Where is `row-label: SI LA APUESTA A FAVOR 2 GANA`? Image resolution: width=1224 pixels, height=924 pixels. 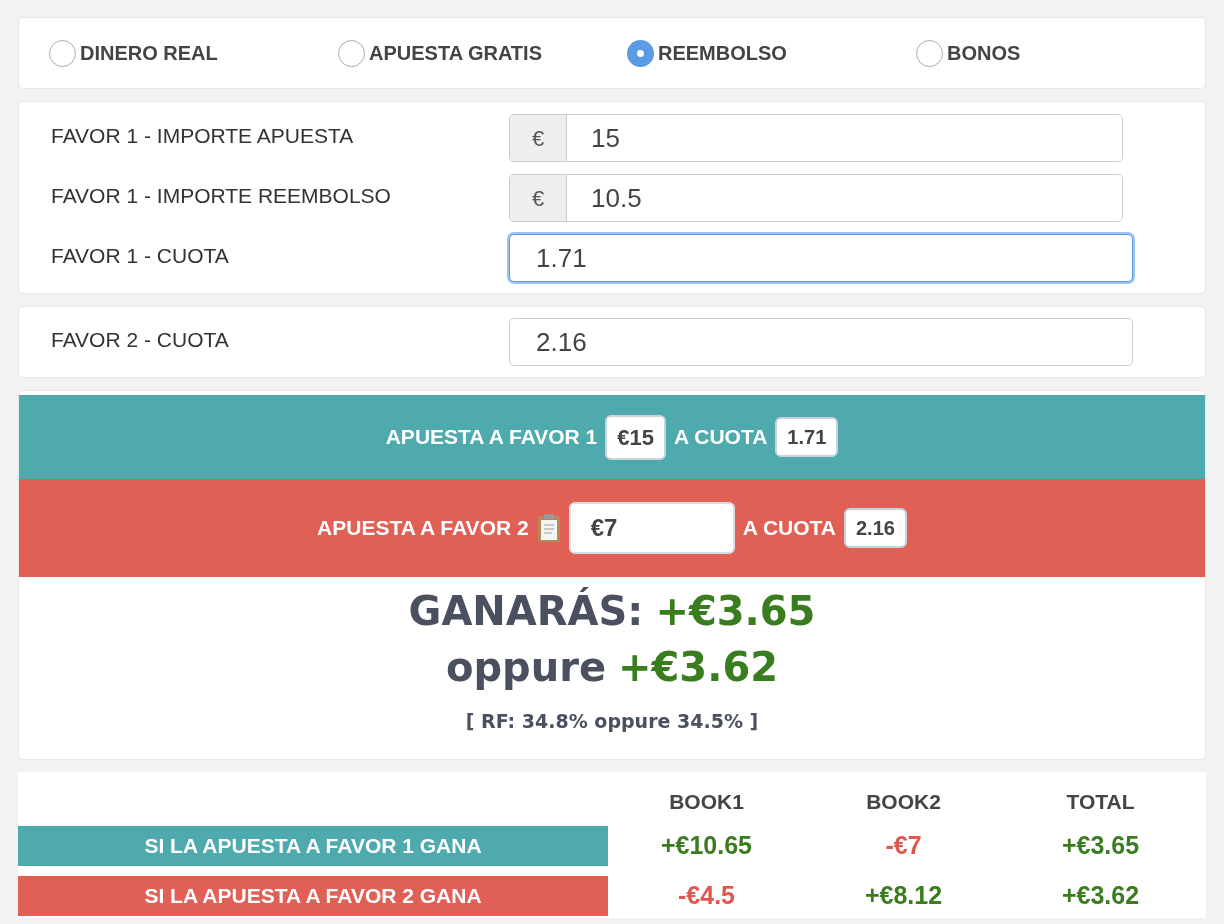 row-label: SI LA APUESTA A FAVOR 2 GANA is located at coordinates (313, 896).